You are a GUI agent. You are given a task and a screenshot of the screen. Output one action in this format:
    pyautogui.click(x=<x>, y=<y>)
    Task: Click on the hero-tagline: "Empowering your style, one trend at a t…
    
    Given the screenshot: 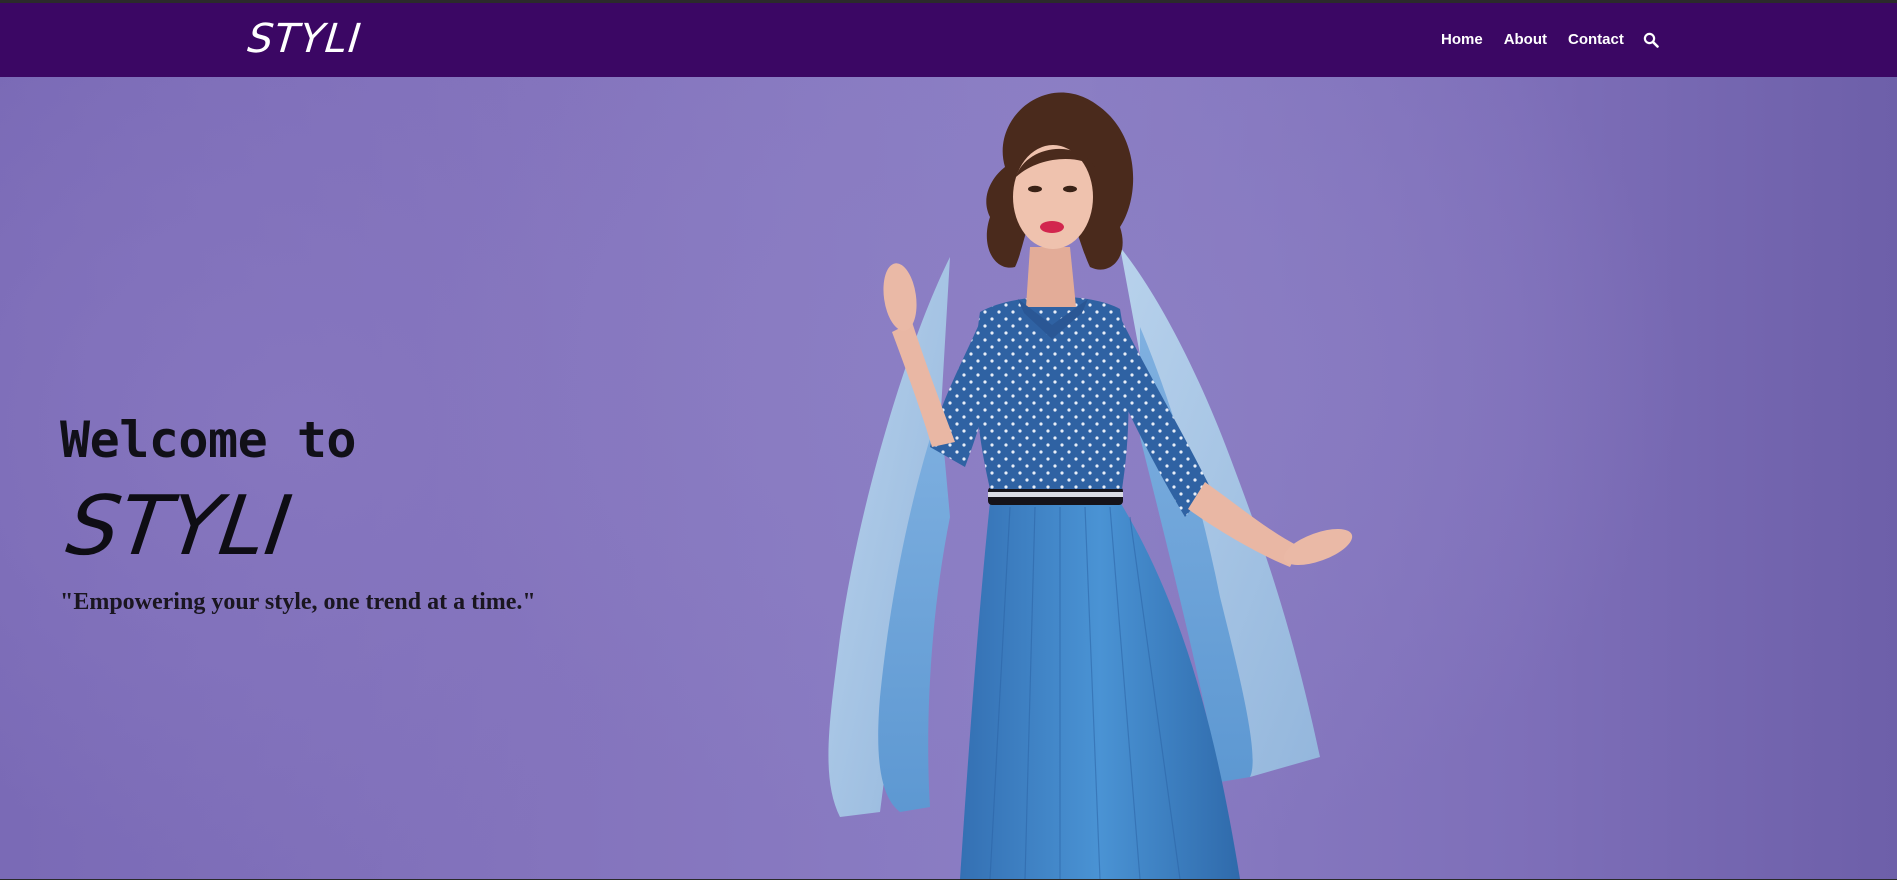 What is the action you would take?
    pyautogui.click(x=298, y=602)
    